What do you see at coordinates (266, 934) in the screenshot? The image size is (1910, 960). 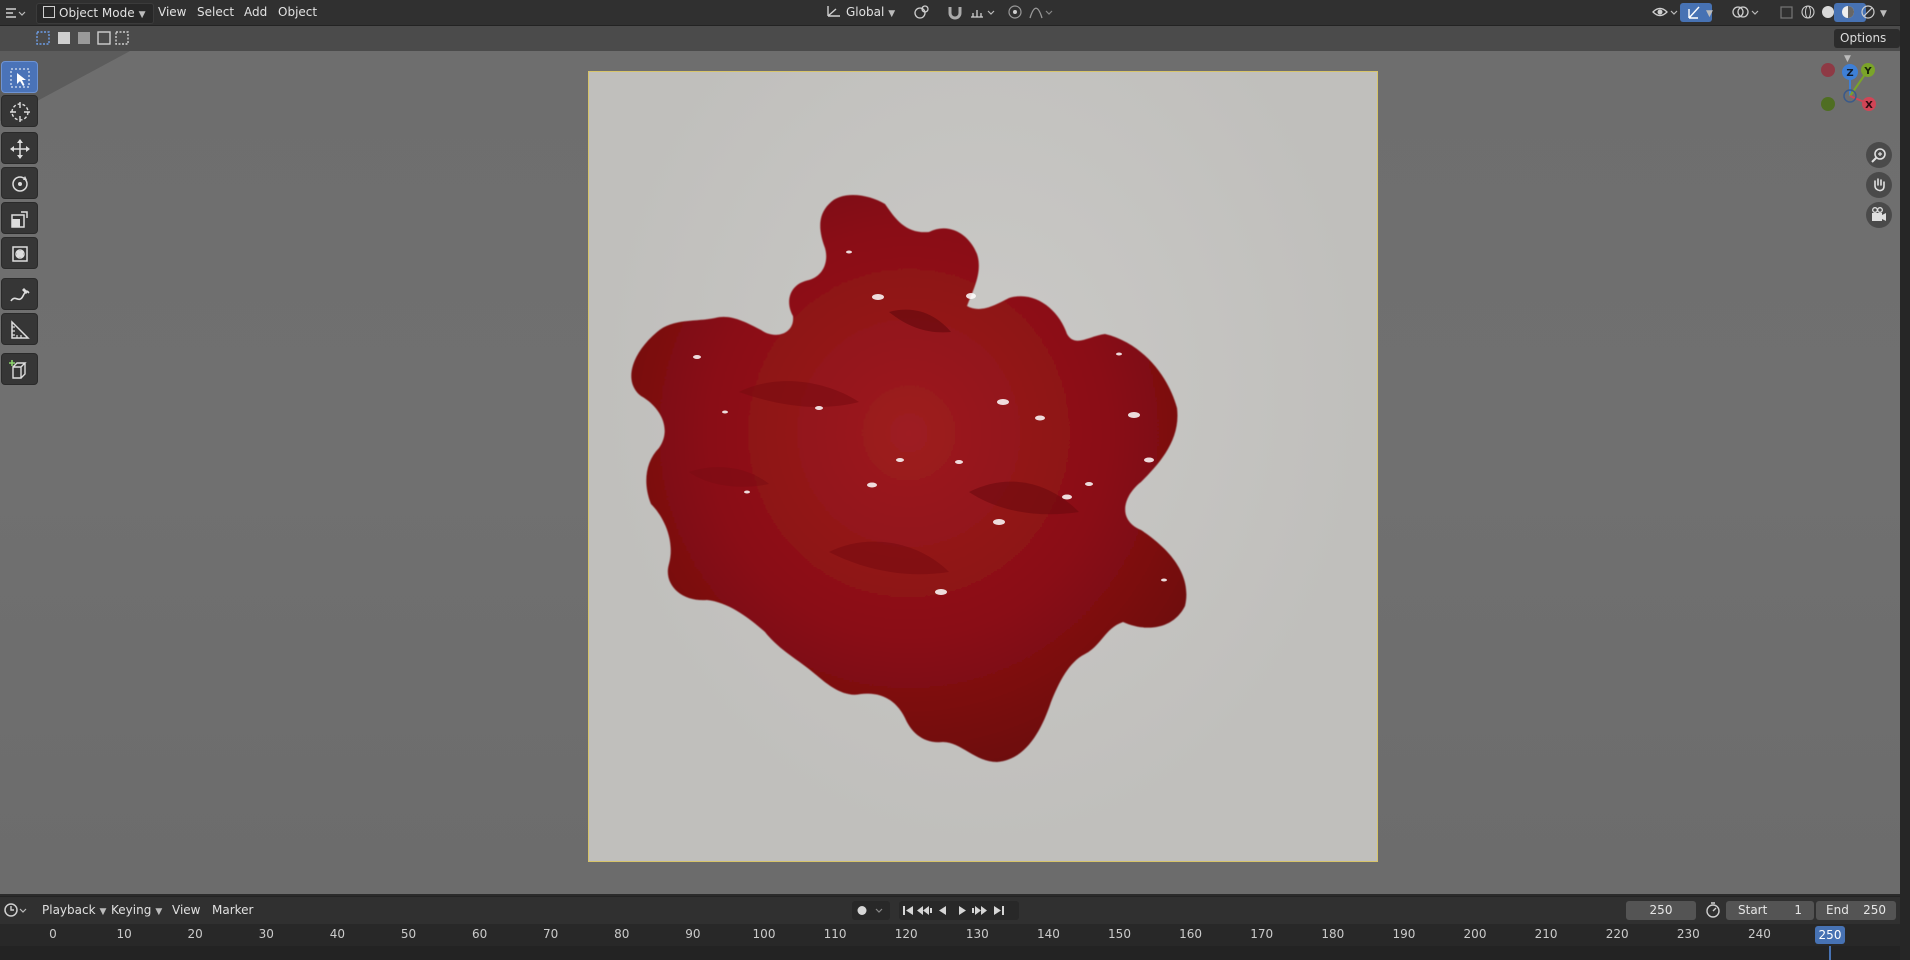 I see `ruler-tick-label: 30` at bounding box center [266, 934].